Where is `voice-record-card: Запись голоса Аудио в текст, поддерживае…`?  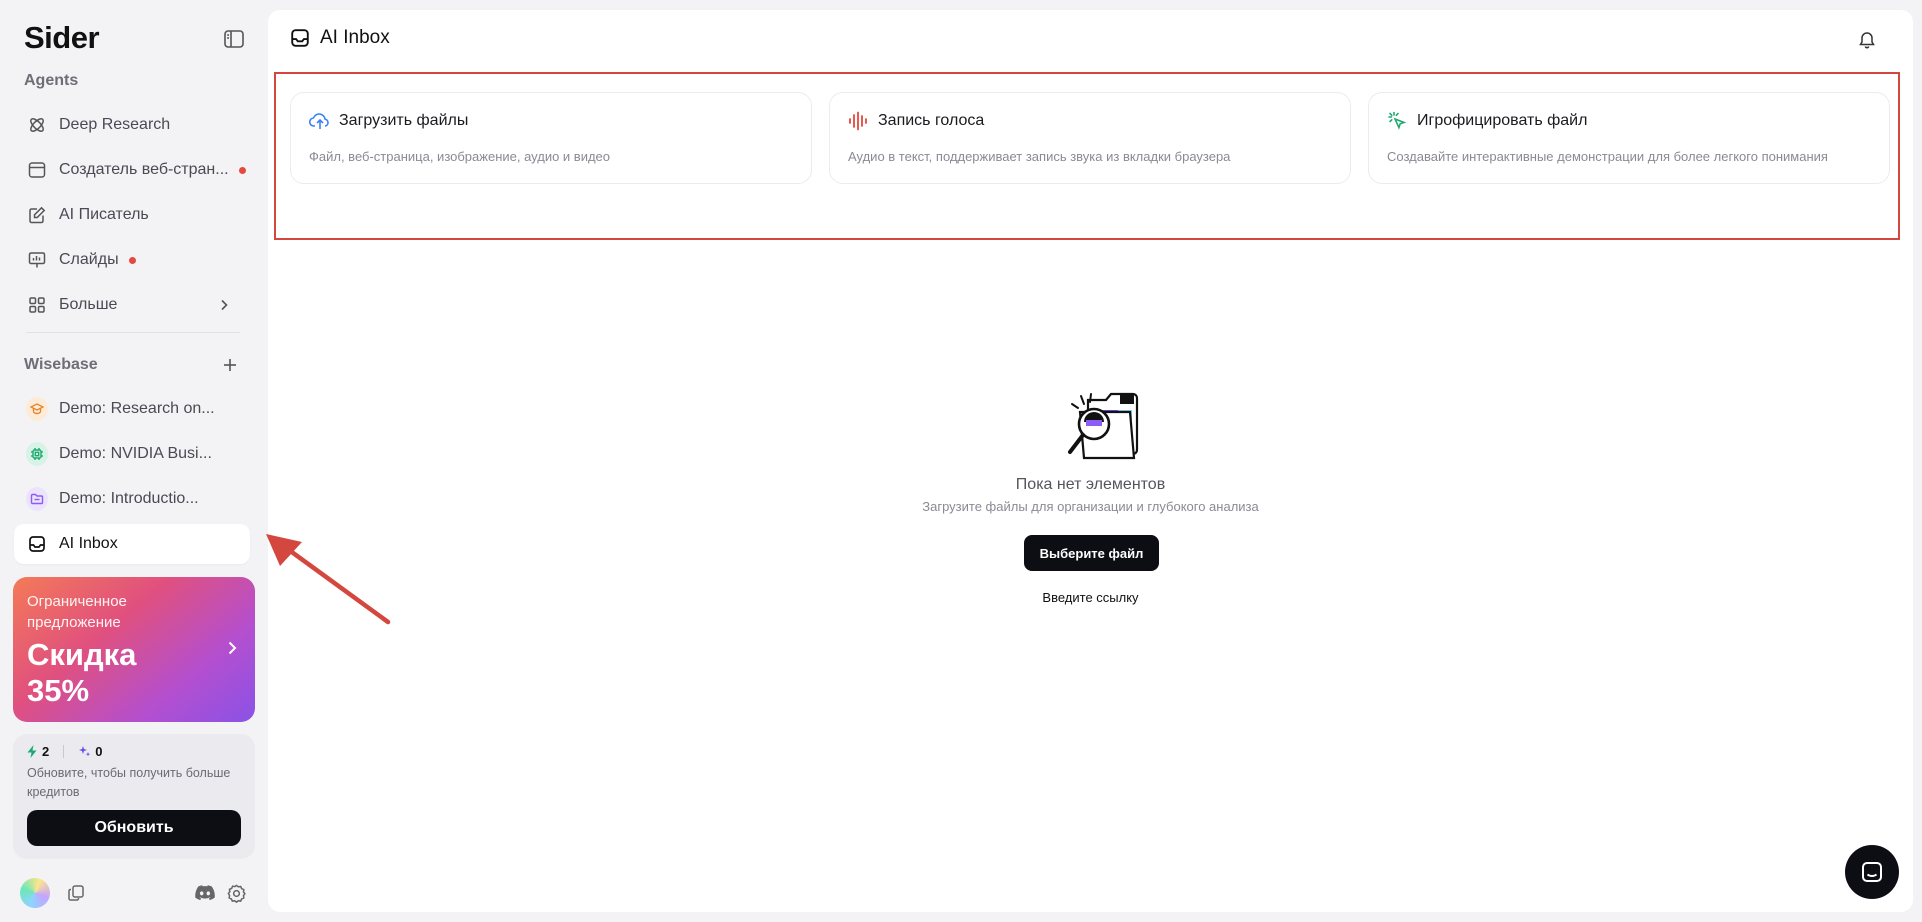
voice-record-card: Запись голоса Аудио в текст, поддерживае… is located at coordinates (1090, 138).